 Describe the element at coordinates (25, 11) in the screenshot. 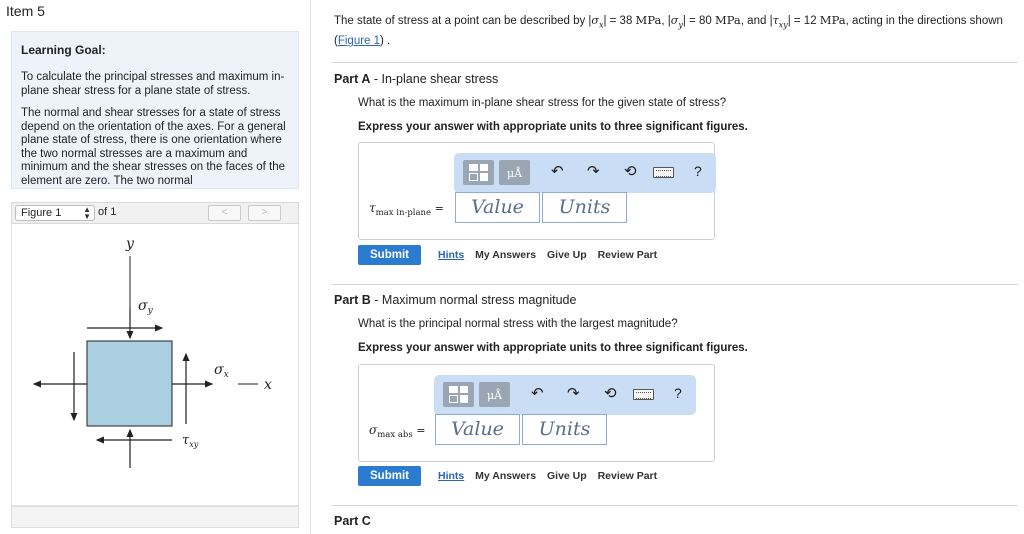

I see `item-title: Item 5` at that location.